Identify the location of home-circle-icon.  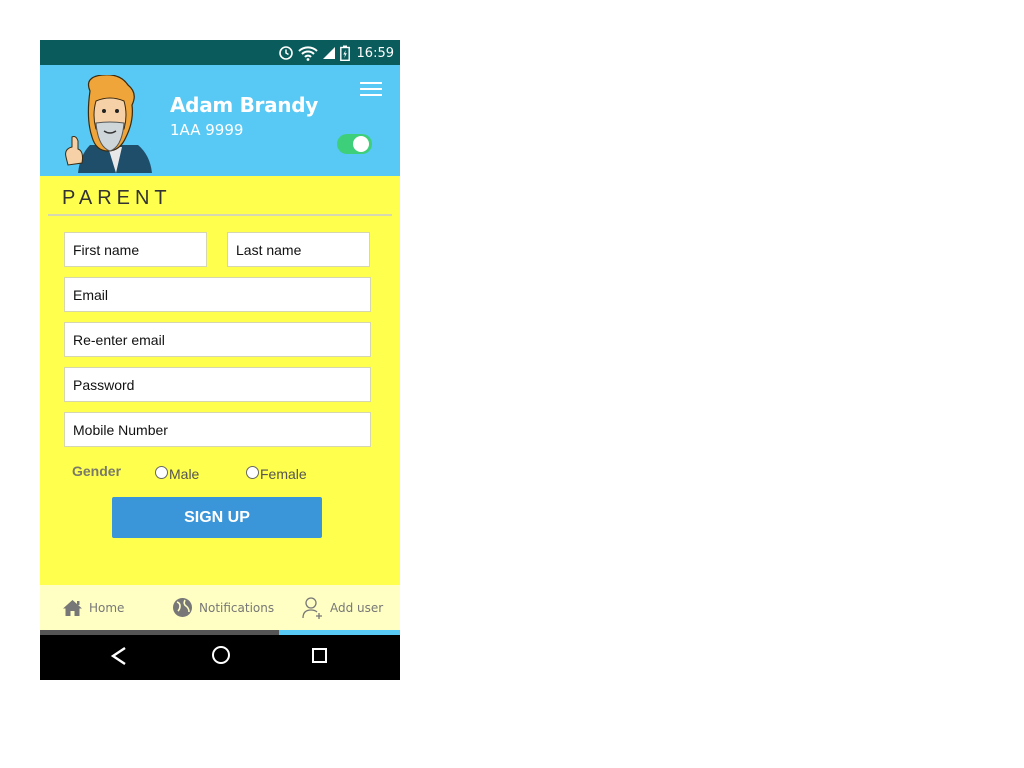
(221, 656).